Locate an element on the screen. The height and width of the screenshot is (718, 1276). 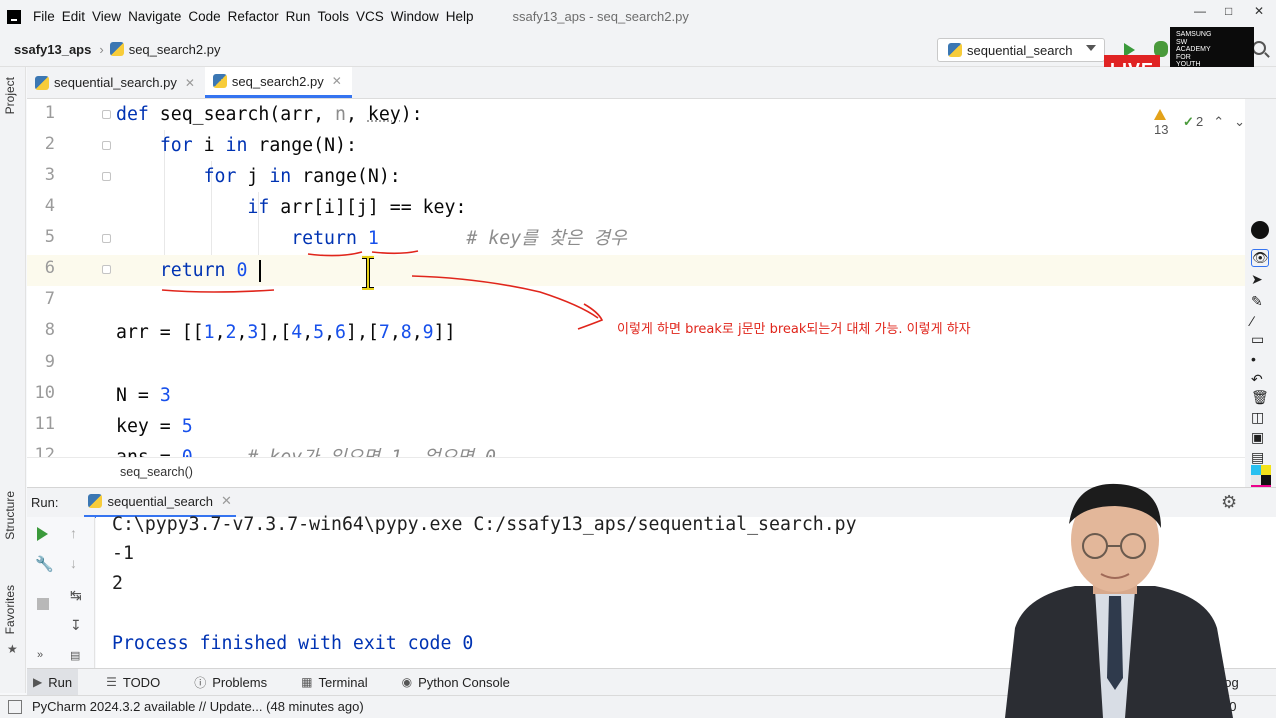
run-tab-sequential-search: sequential_search ✕ is located at coordinates (160, 503).